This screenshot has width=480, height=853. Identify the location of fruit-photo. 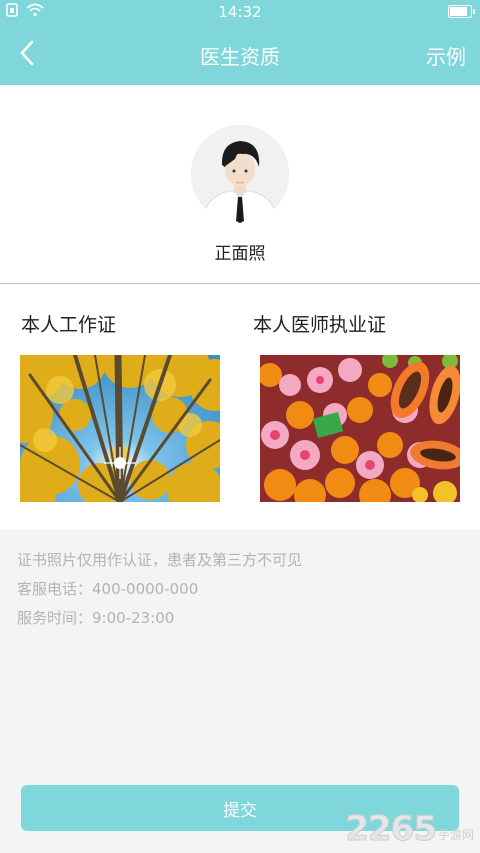
(360, 428).